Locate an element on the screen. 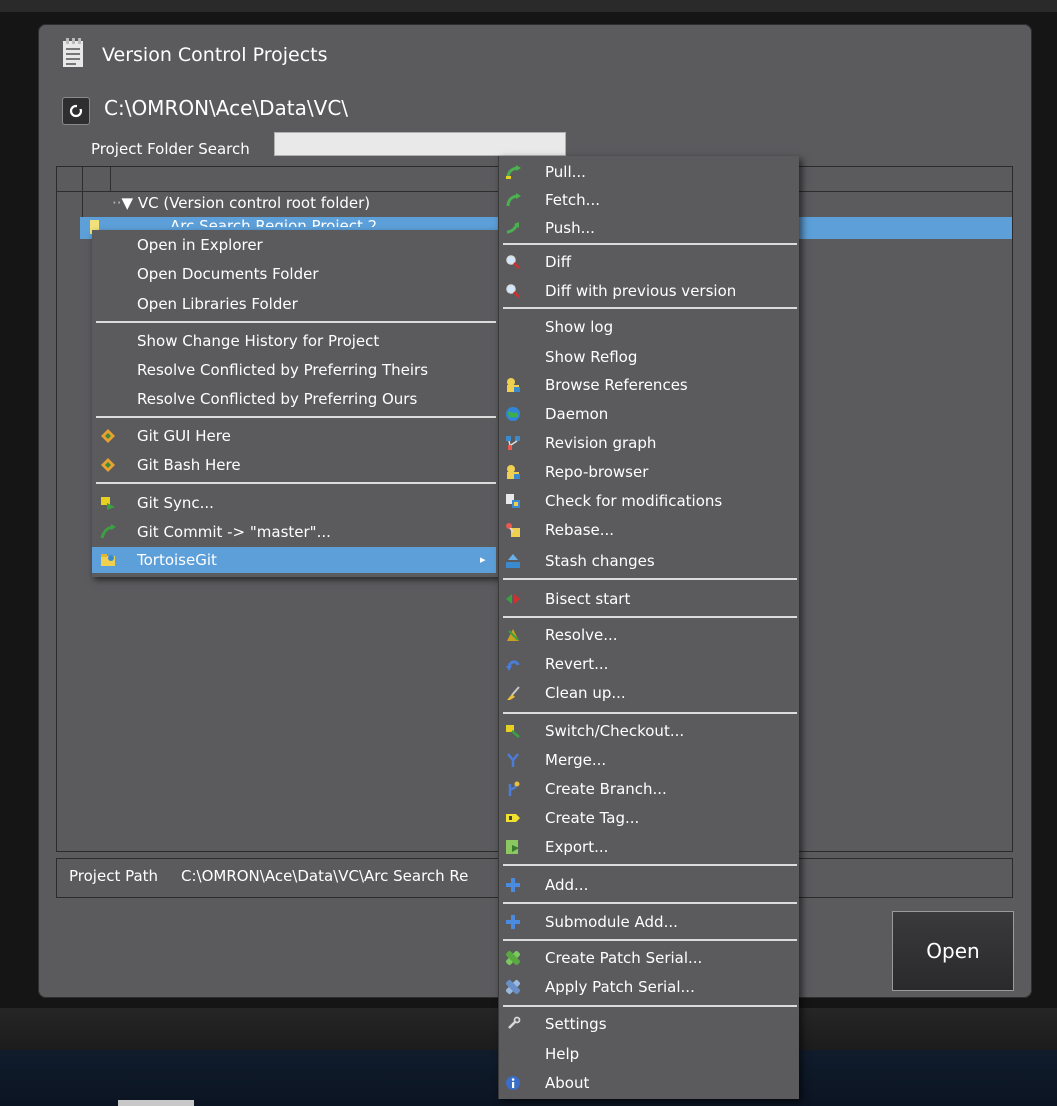  git-bash-icon is located at coordinates (108, 465).